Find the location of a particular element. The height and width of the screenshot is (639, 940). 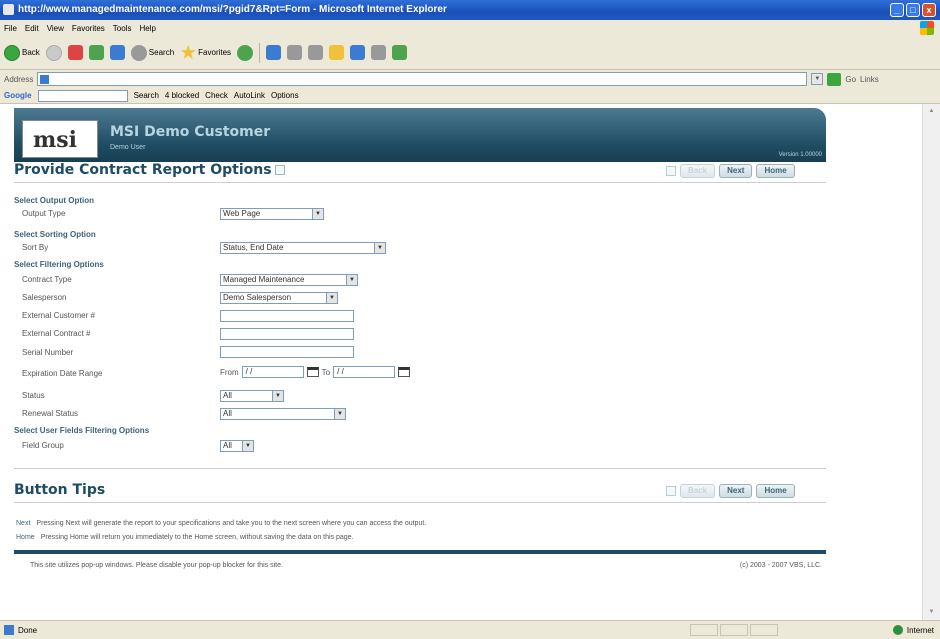

address-dropdown: ▼ is located at coordinates (817, 79).